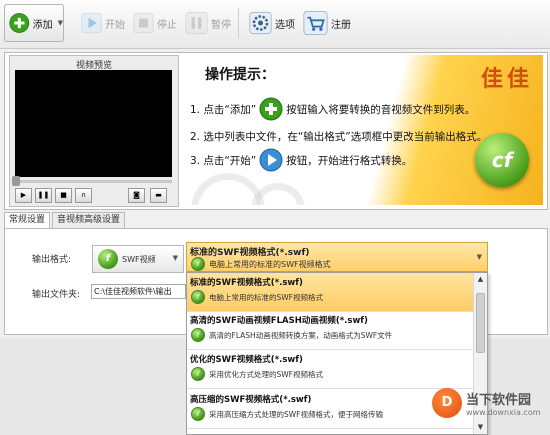 The width and height of the screenshot is (550, 435). I want to click on pause-button: 暂停, so click(206, 23).